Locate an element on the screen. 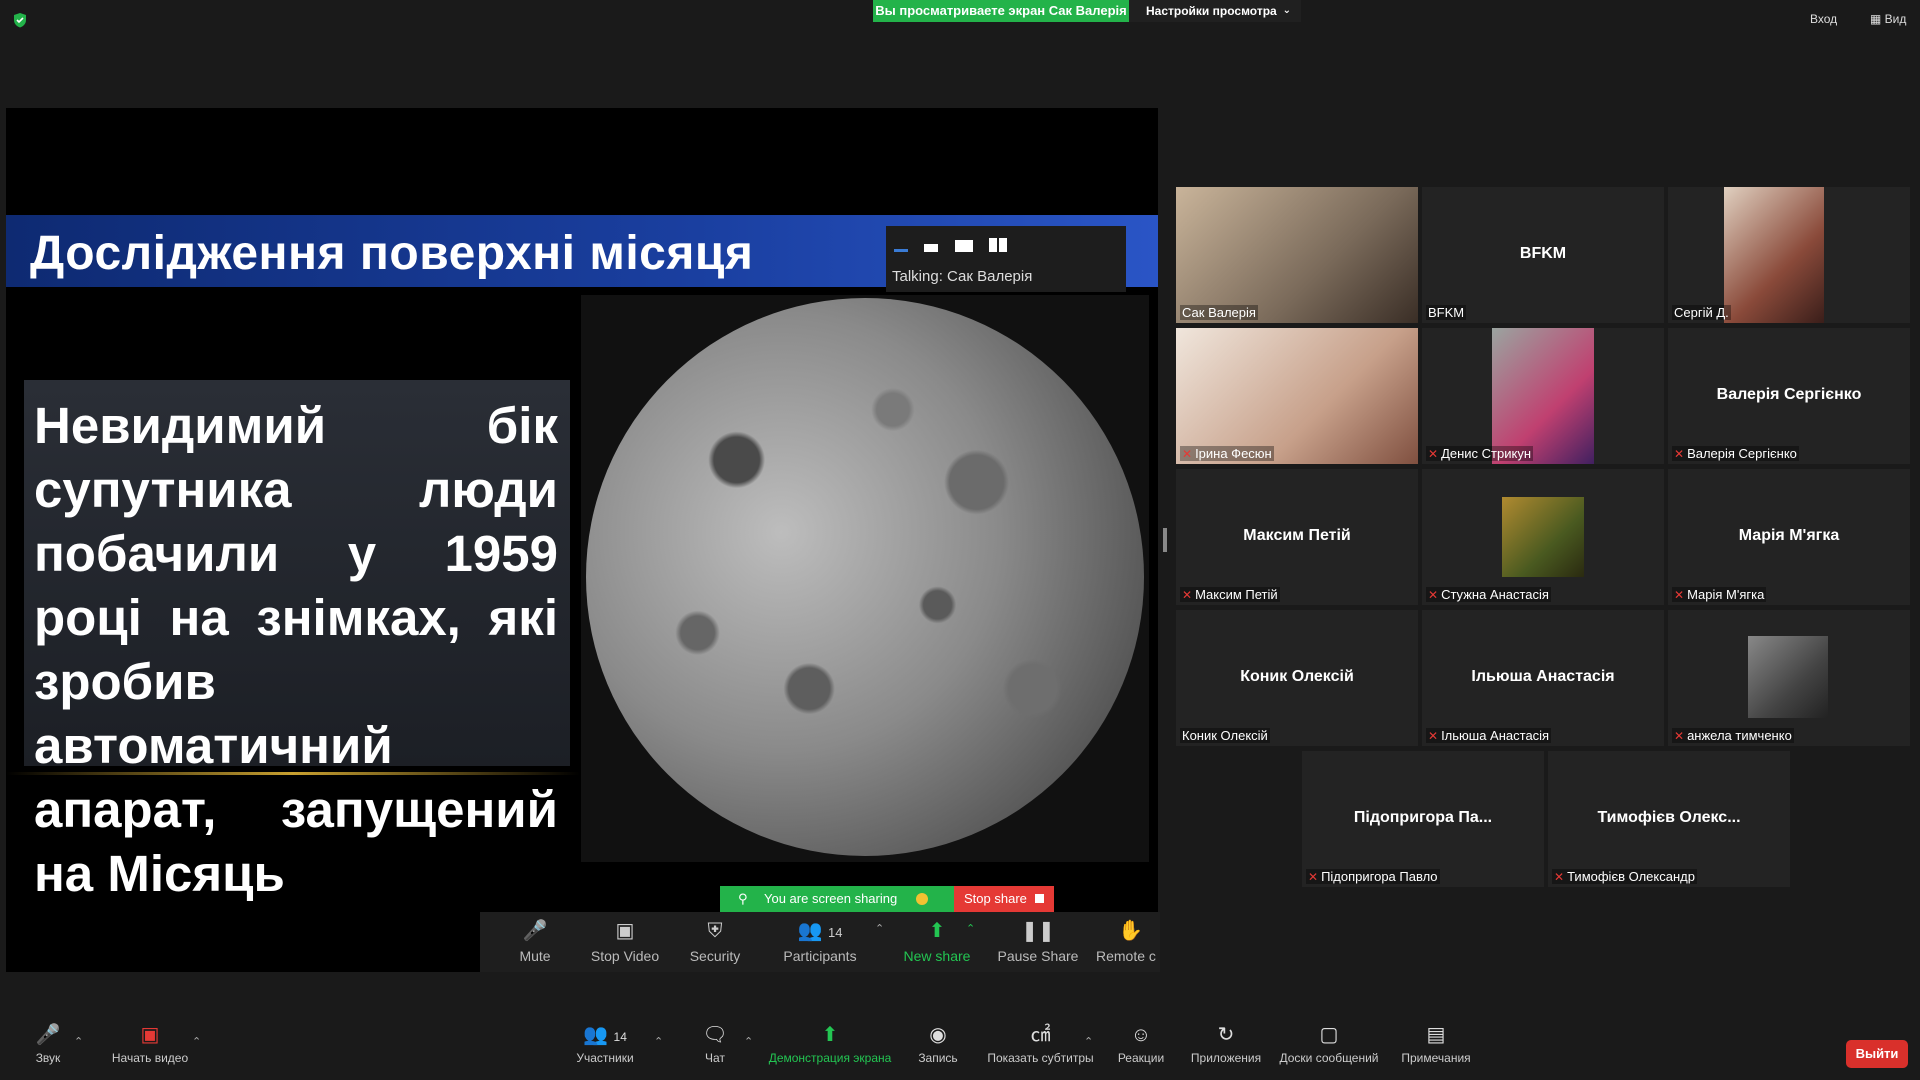  participant-tile: Марія М'ягка ✕ Марія М'ягка is located at coordinates (1789, 537).